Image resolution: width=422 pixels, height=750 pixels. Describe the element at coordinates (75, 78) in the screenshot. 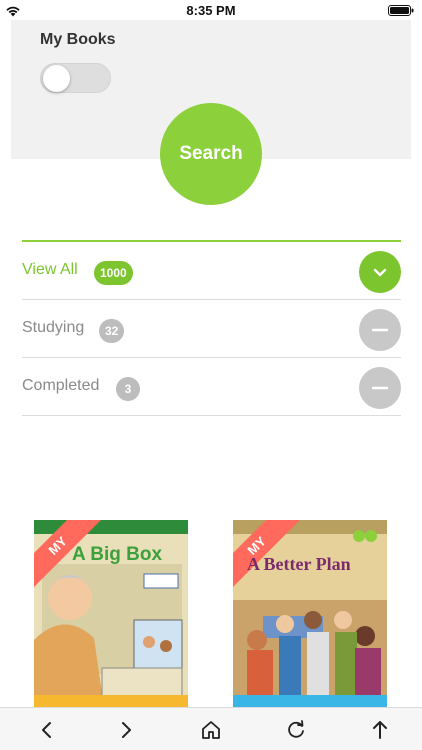

I see `my-books-toggle` at that location.